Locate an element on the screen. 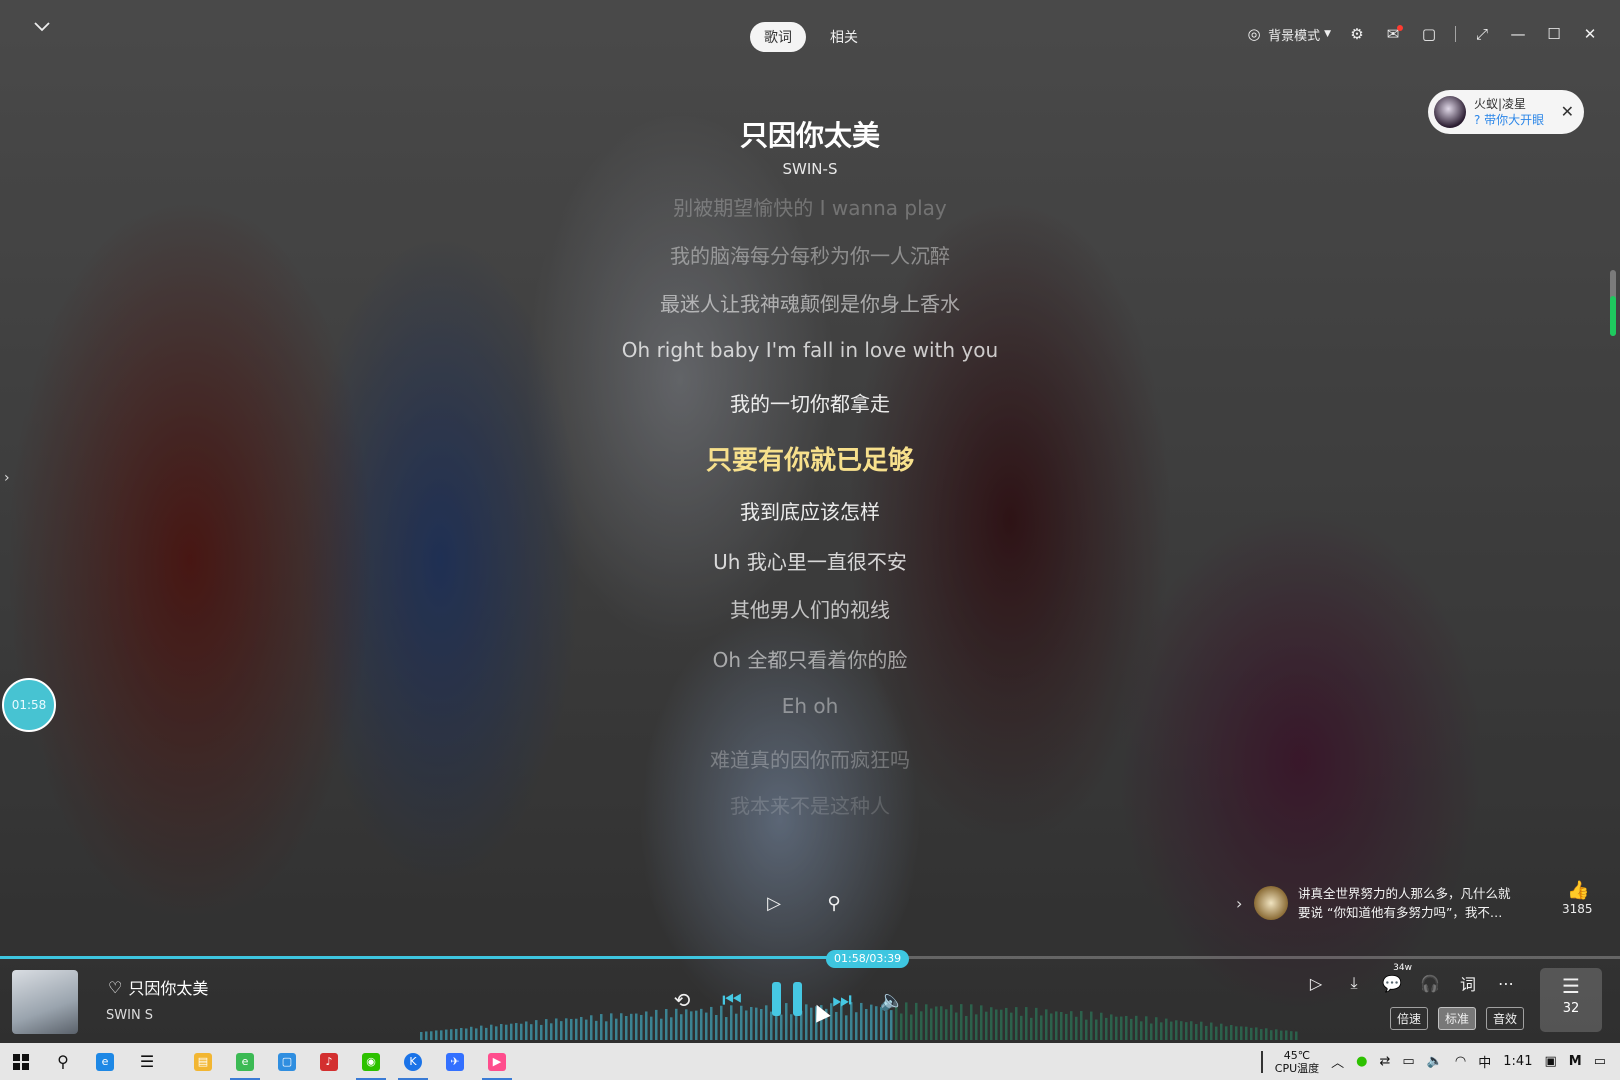 This screenshot has height=1080, width=1620. windows-start-icon is located at coordinates (21, 1061).